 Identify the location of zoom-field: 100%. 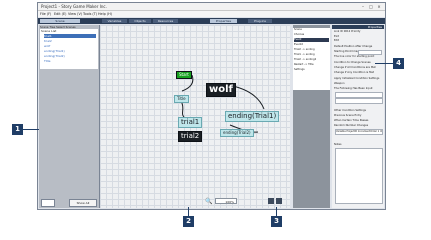
(226, 201).